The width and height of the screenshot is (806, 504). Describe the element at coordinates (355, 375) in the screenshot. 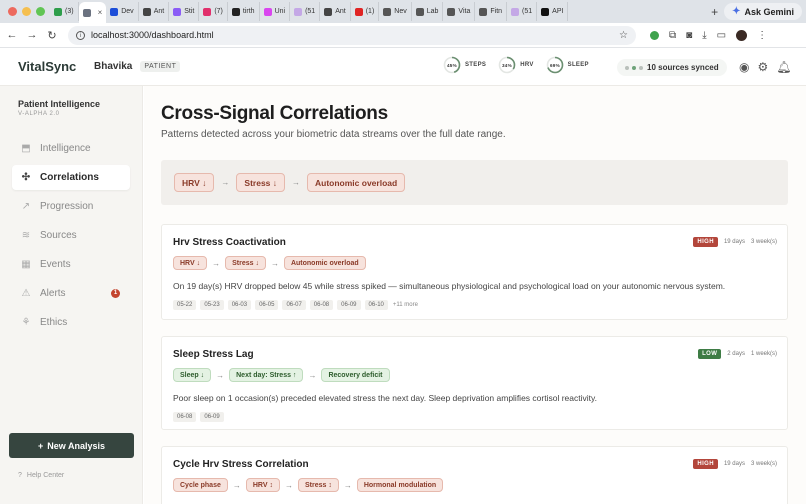

I see `signal-chip: Recovery deficit` at that location.